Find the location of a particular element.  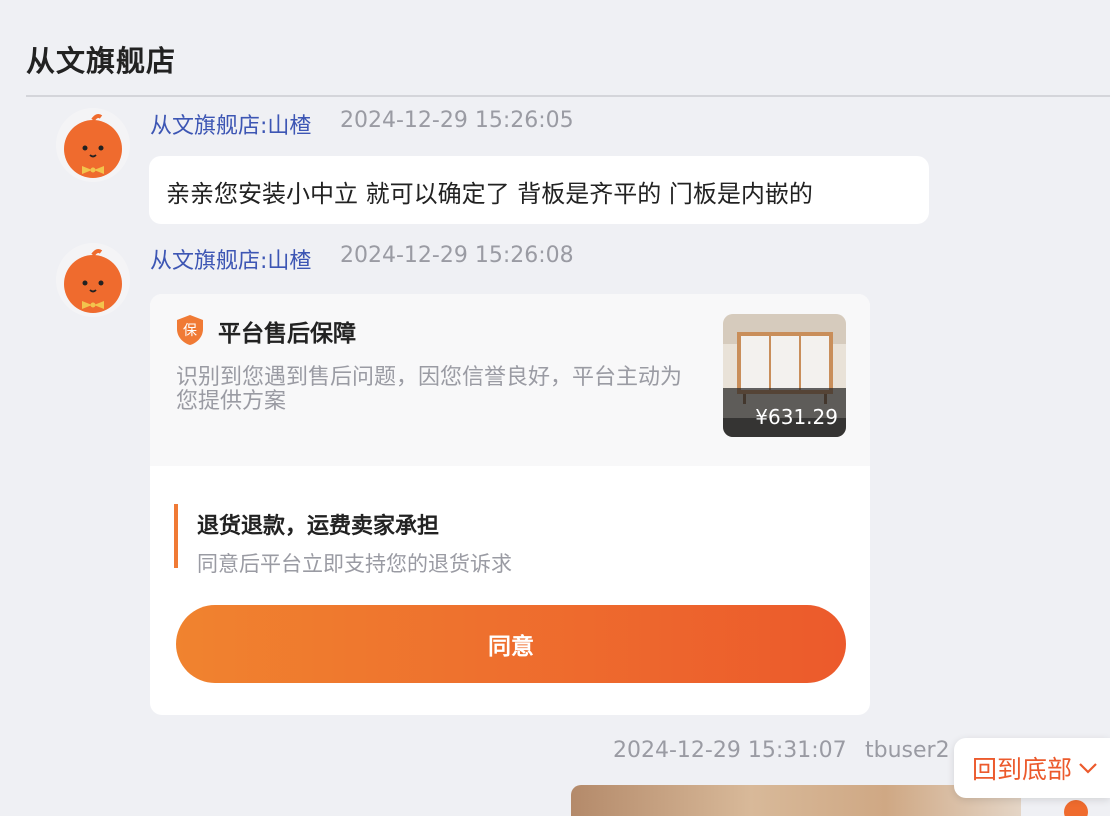

chevron-down-icon is located at coordinates (1088, 768).